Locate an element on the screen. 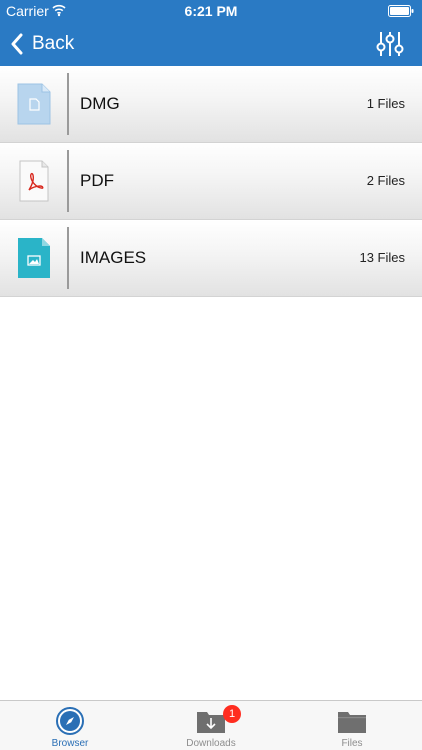 This screenshot has height=750, width=422. back-button: Back is located at coordinates (42, 44).